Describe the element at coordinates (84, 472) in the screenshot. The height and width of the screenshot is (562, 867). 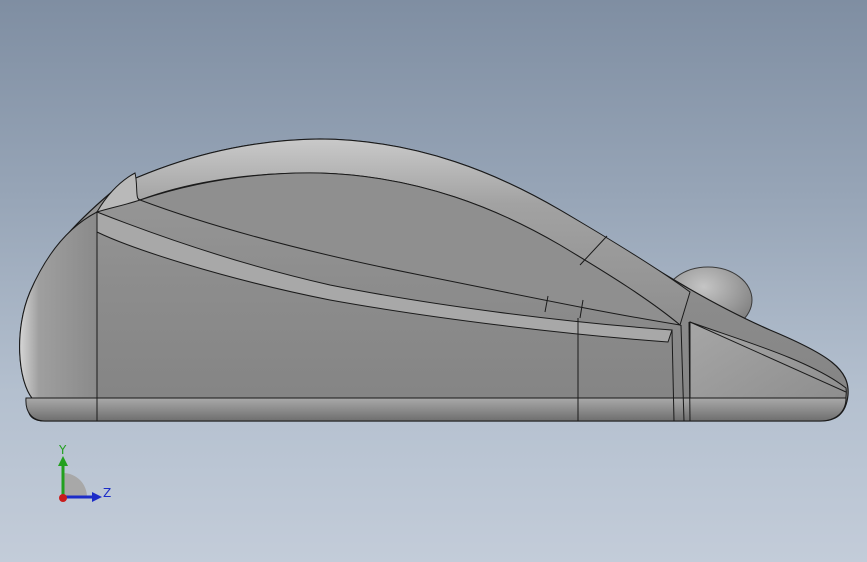
I see `axis-triad: Y Z` at that location.